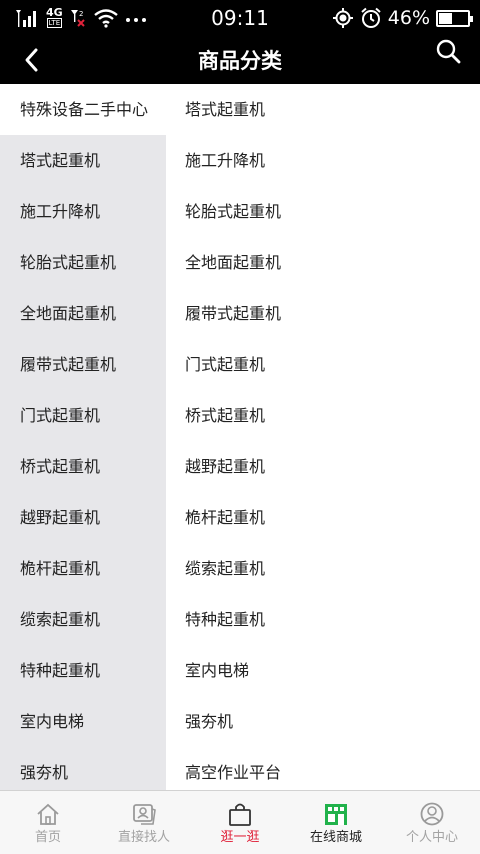 The height and width of the screenshot is (854, 480). Describe the element at coordinates (323, 109) in the screenshot. I see `subcategory-item: 塔式起重机` at that location.